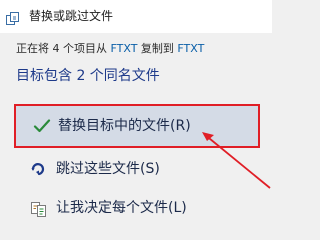 The height and width of the screenshot is (240, 320). What do you see at coordinates (39, 170) in the screenshot?
I see `skip-arrow-icon` at bounding box center [39, 170].